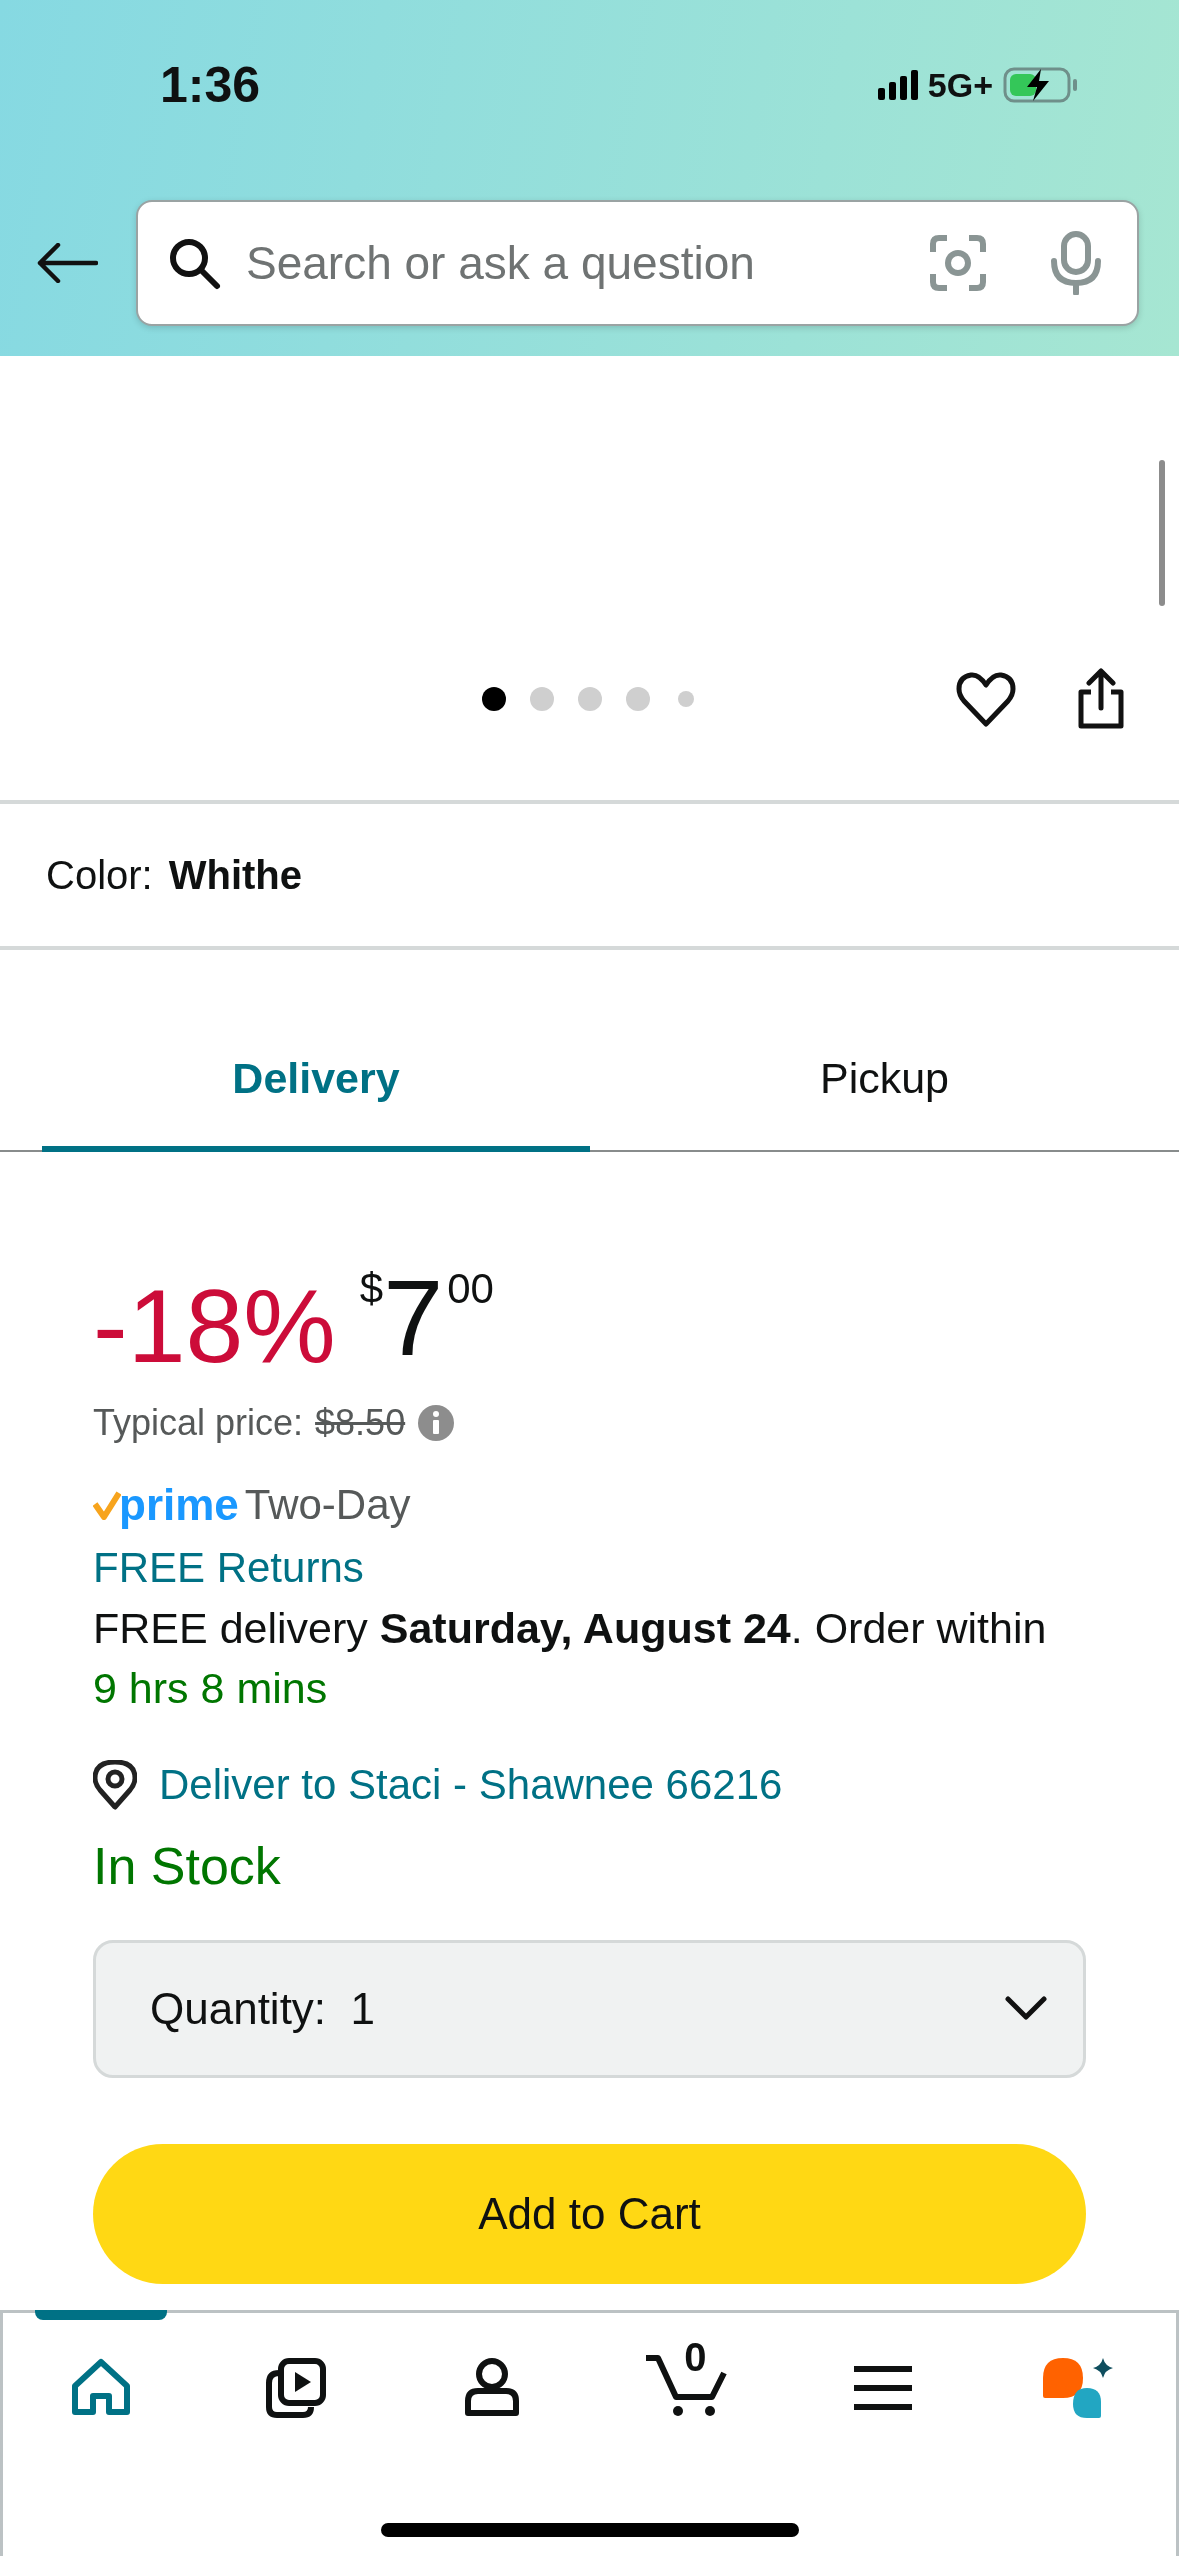  Describe the element at coordinates (884, 1051) in the screenshot. I see `fulfillment-tab: Pickup` at that location.